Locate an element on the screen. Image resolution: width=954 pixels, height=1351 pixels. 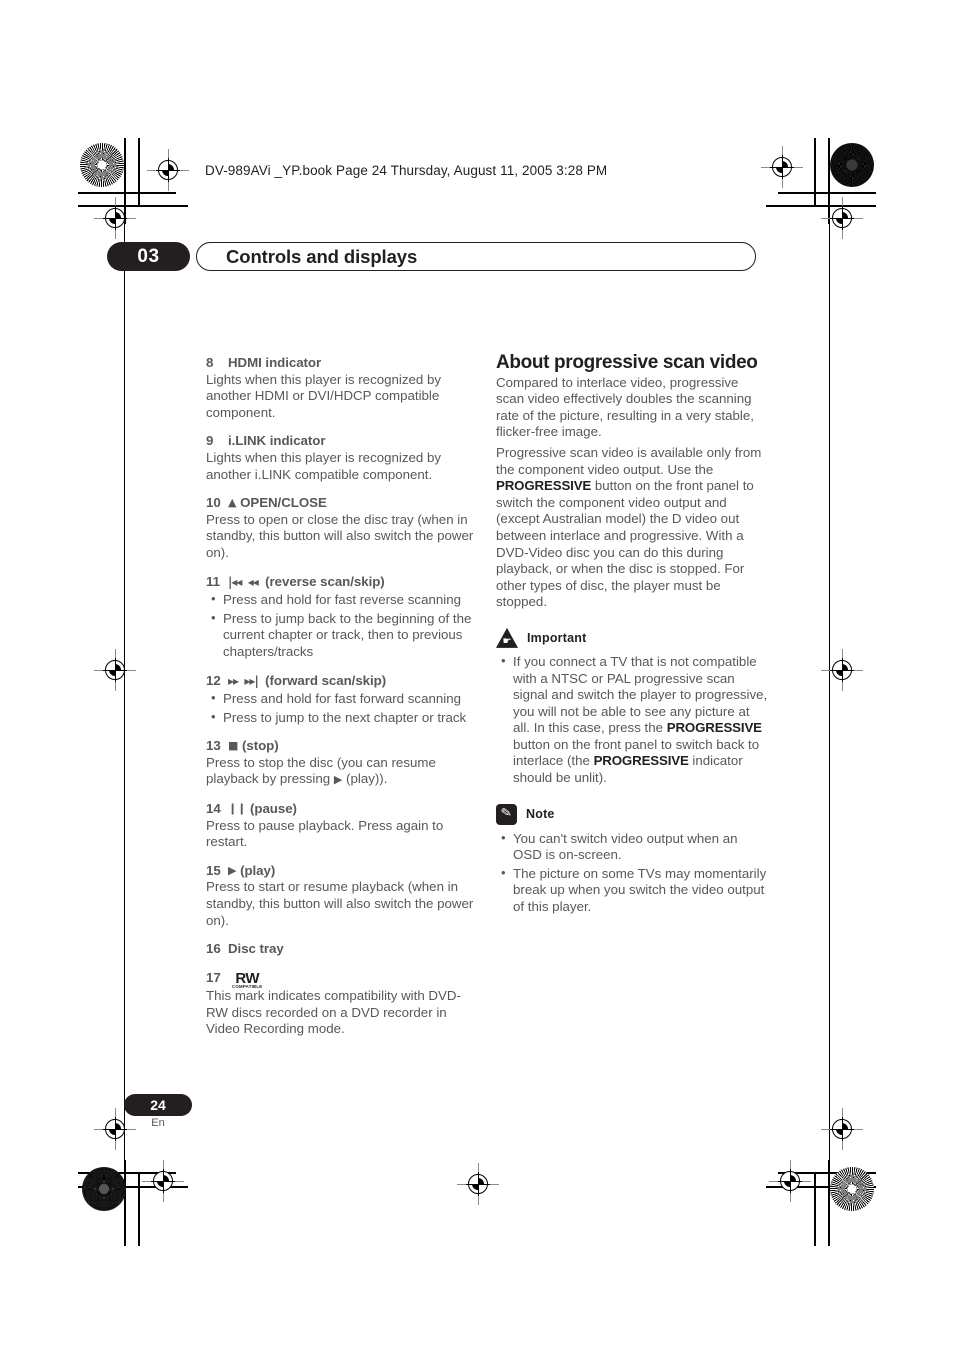
item-13-heading: 13 ■ (stop) is located at coordinates (343, 746).